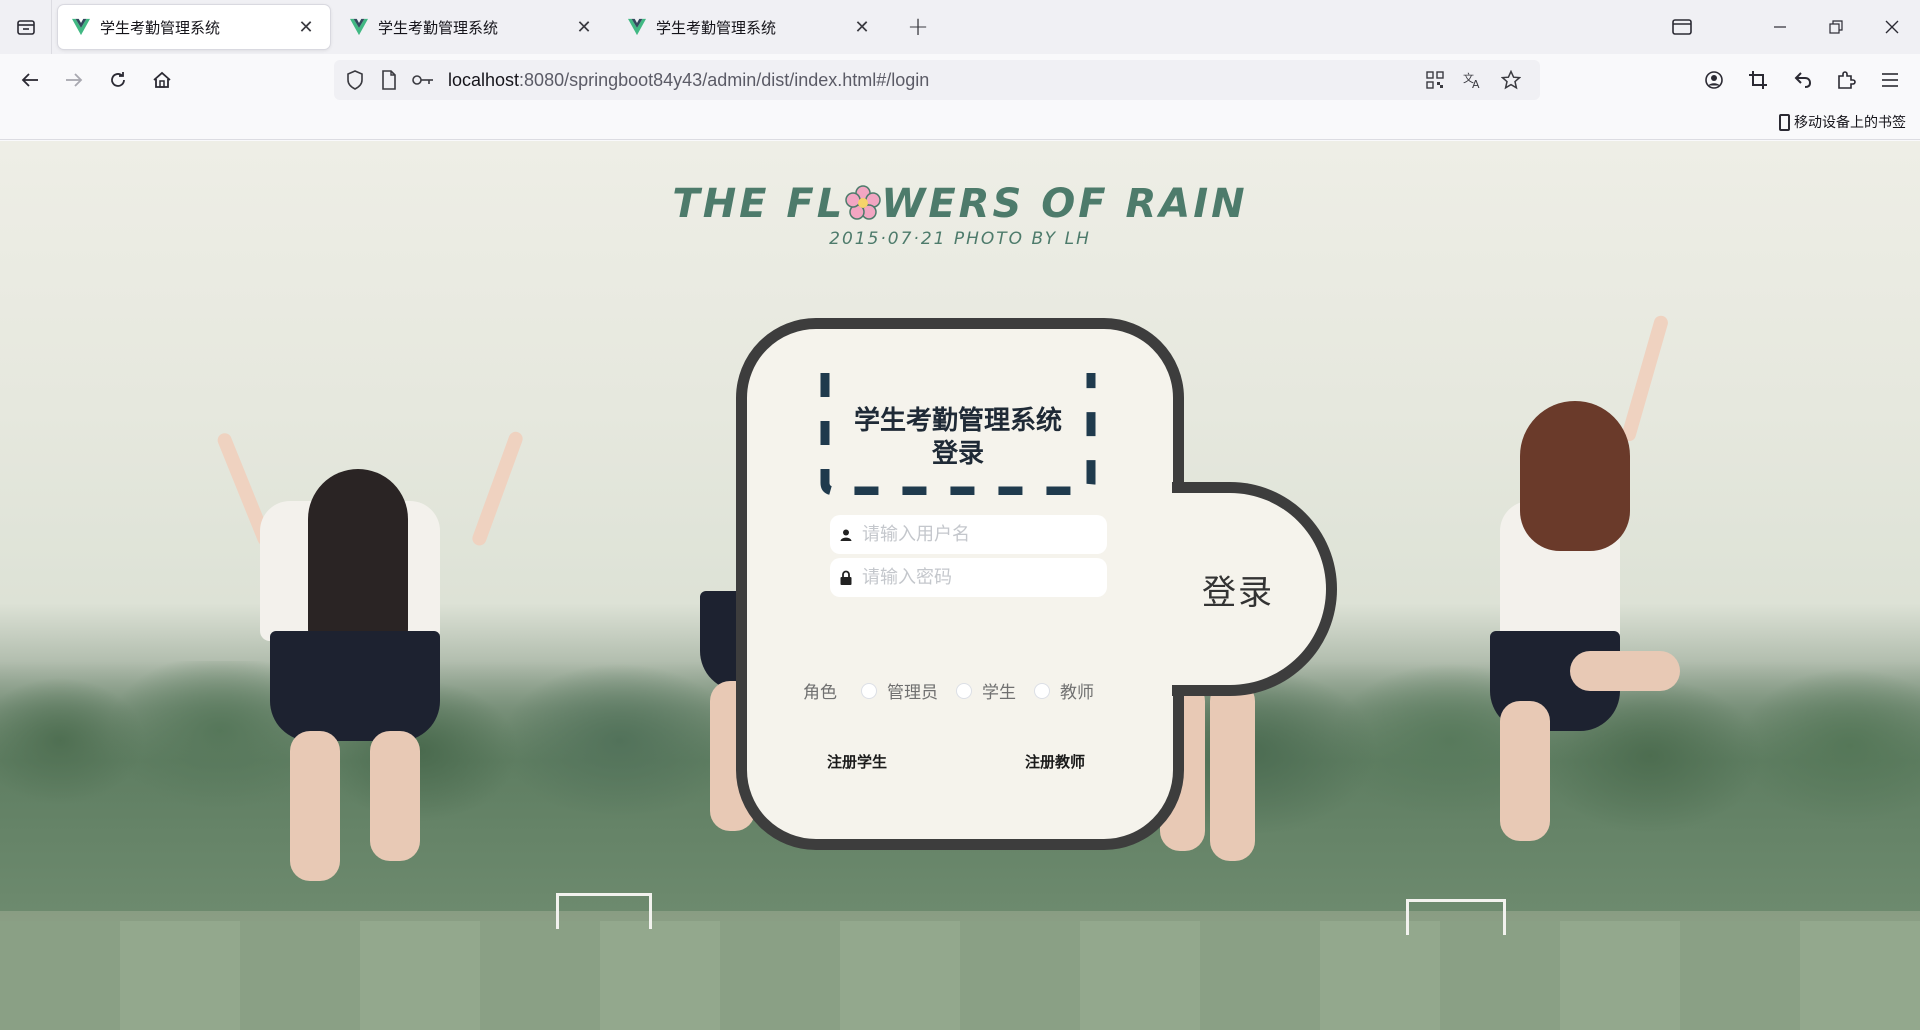 This screenshot has width=1920, height=1030. I want to click on home-button, so click(162, 80).